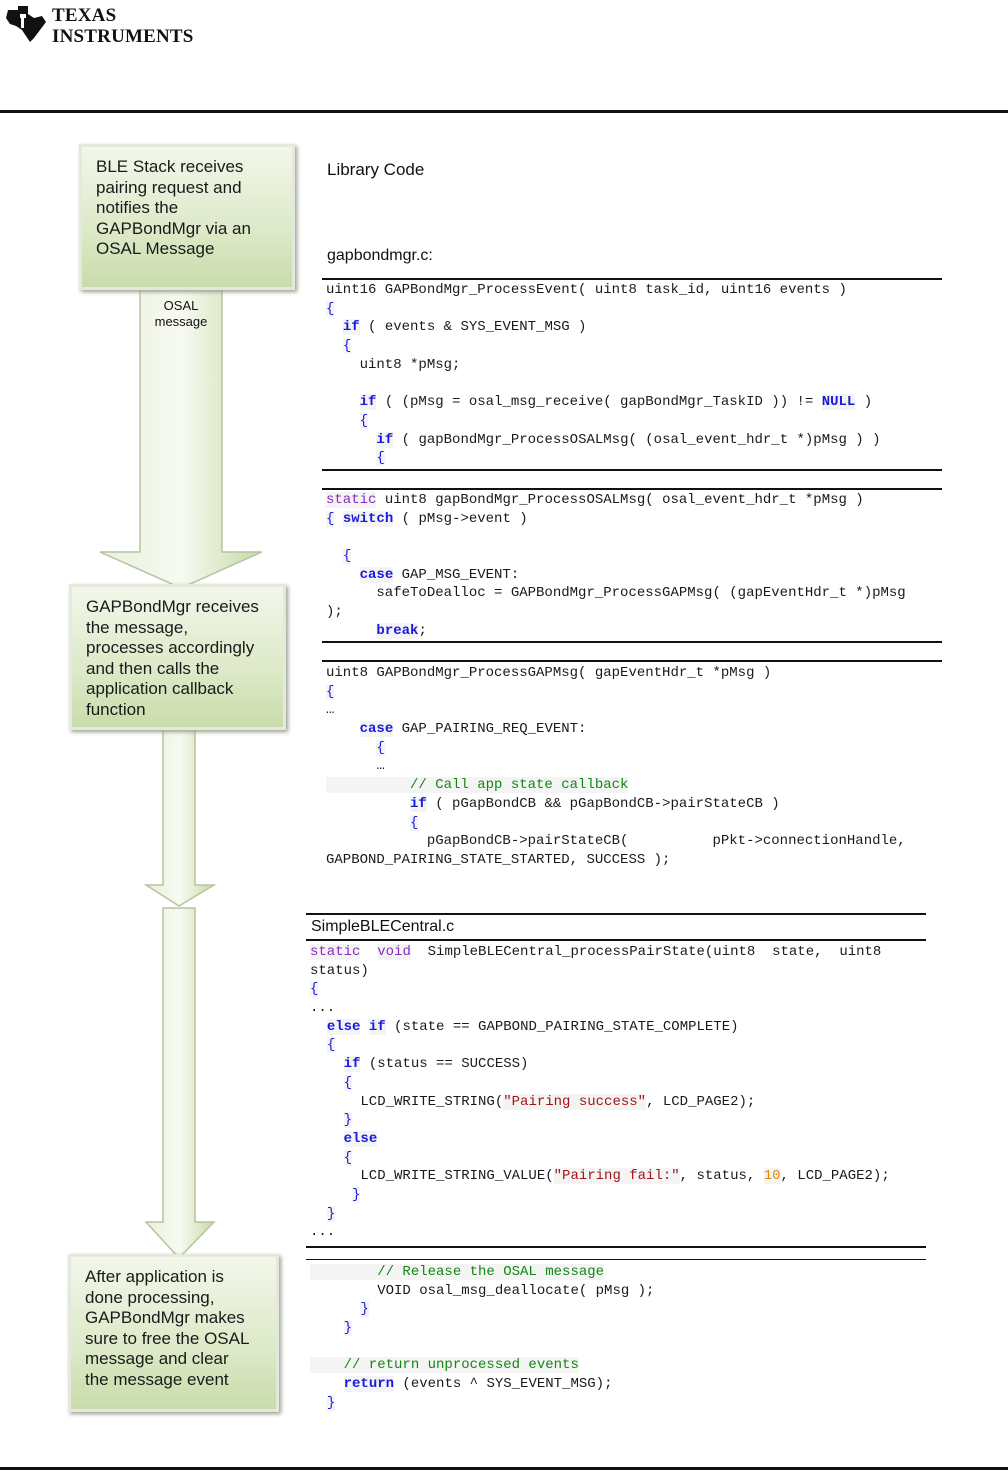  What do you see at coordinates (383, 926) in the screenshot?
I see `file-label-simplebllecentral: SimpleBLECentral.c` at bounding box center [383, 926].